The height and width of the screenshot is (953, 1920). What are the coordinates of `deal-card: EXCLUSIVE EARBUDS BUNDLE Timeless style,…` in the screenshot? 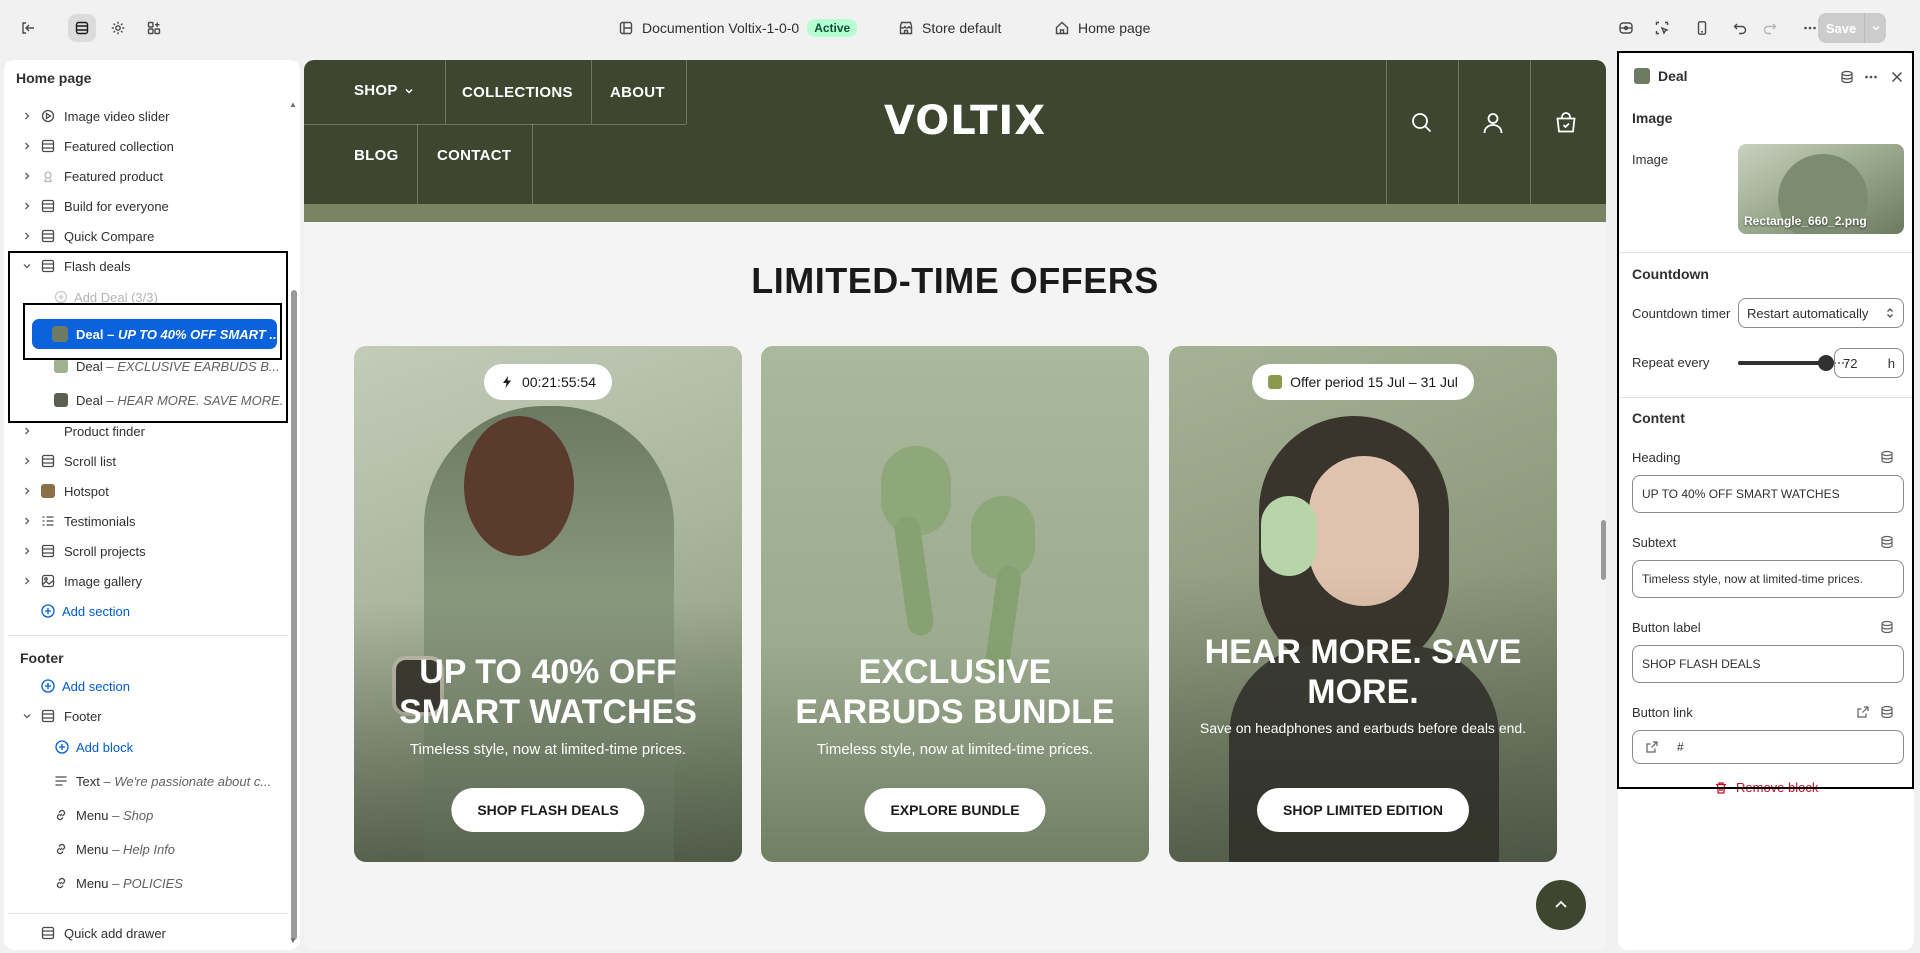 It's located at (955, 604).